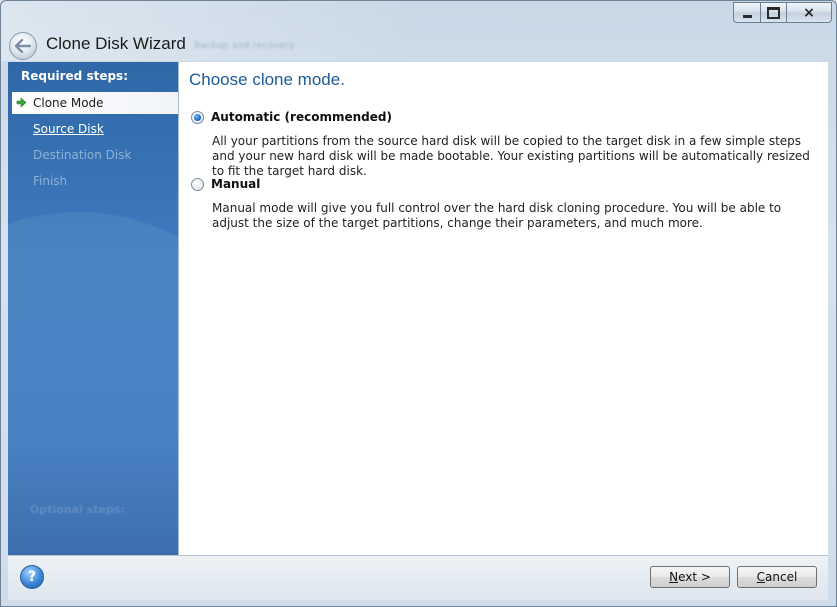 This screenshot has height=607, width=837. Describe the element at coordinates (50, 181) in the screenshot. I see `step-label: Finish` at that location.